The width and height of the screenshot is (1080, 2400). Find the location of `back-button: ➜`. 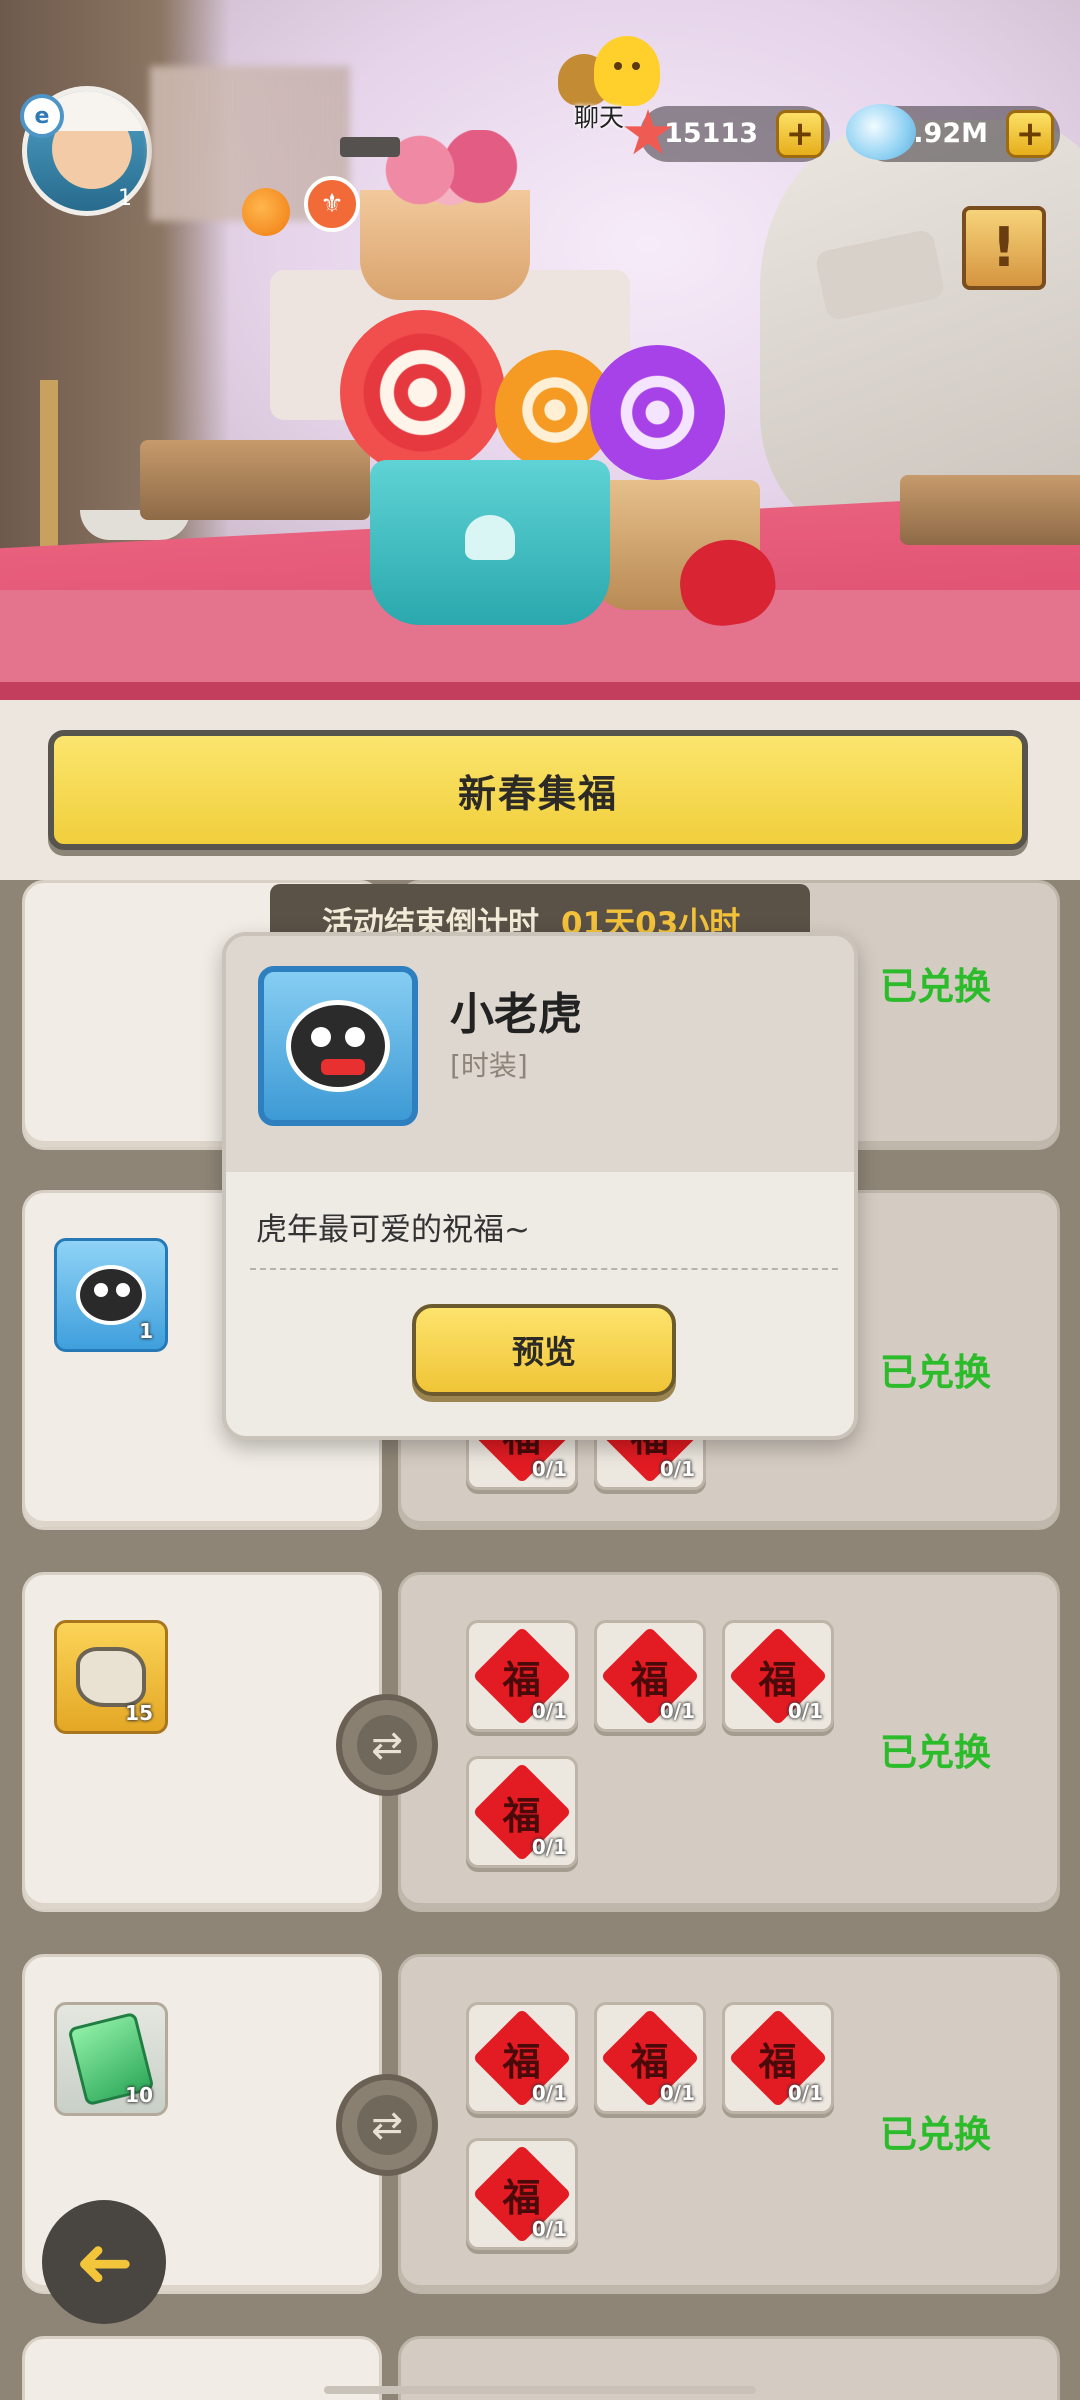

back-button: ➜ is located at coordinates (104, 2262).